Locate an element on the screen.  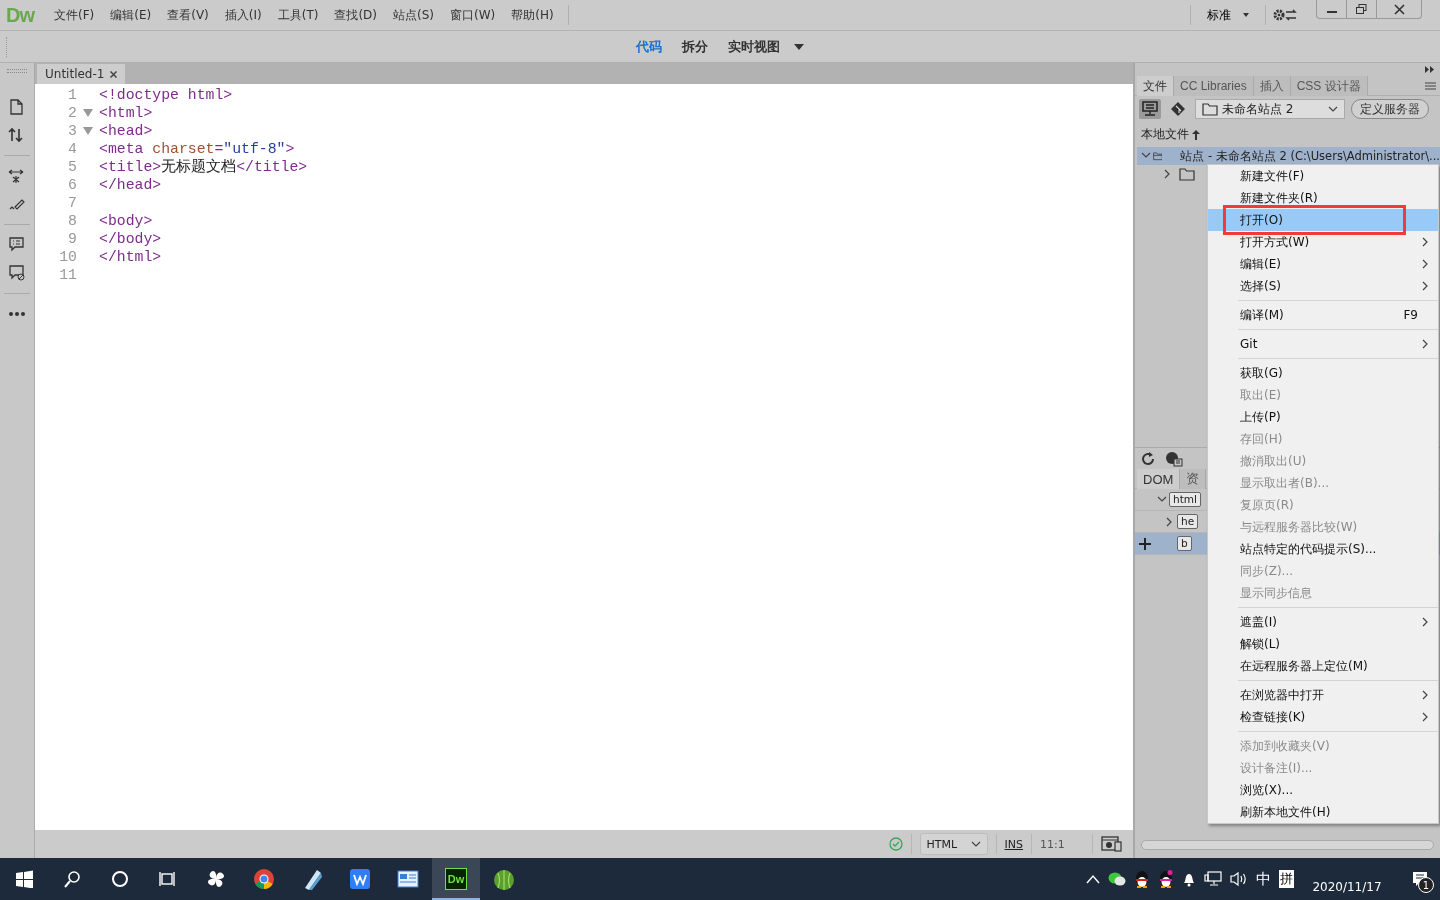
menu-item: 打开方式(W) is located at coordinates (1323, 242).